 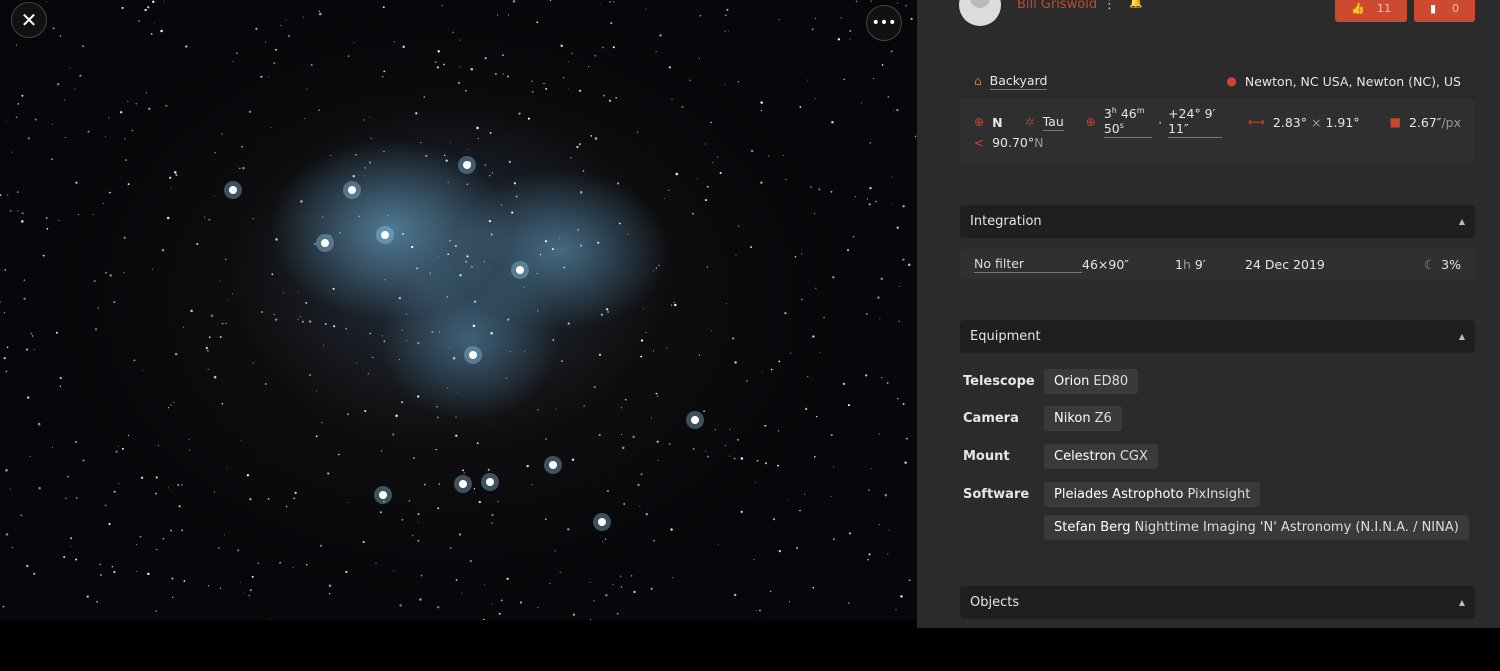 I want to click on avatar, so click(x=980, y=13).